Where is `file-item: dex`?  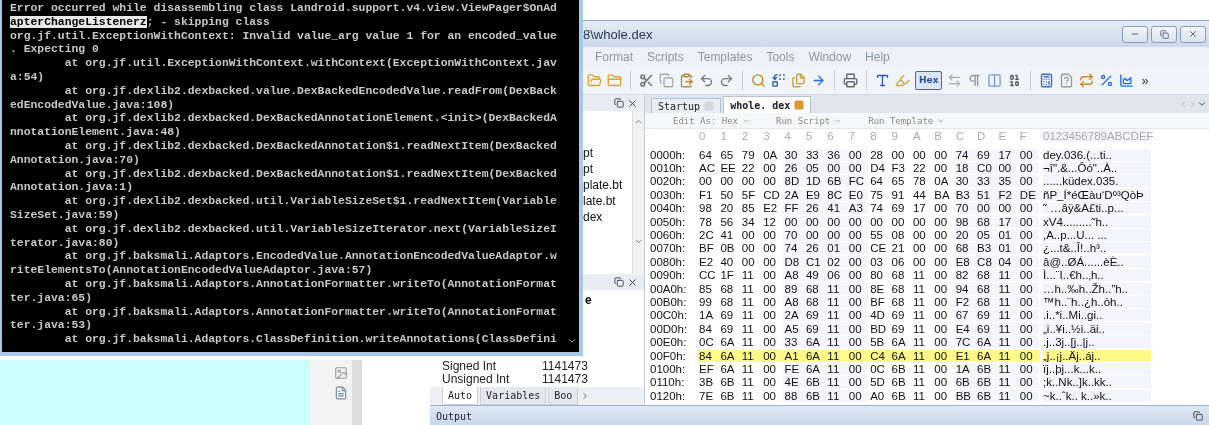
file-item: dex is located at coordinates (607, 217).